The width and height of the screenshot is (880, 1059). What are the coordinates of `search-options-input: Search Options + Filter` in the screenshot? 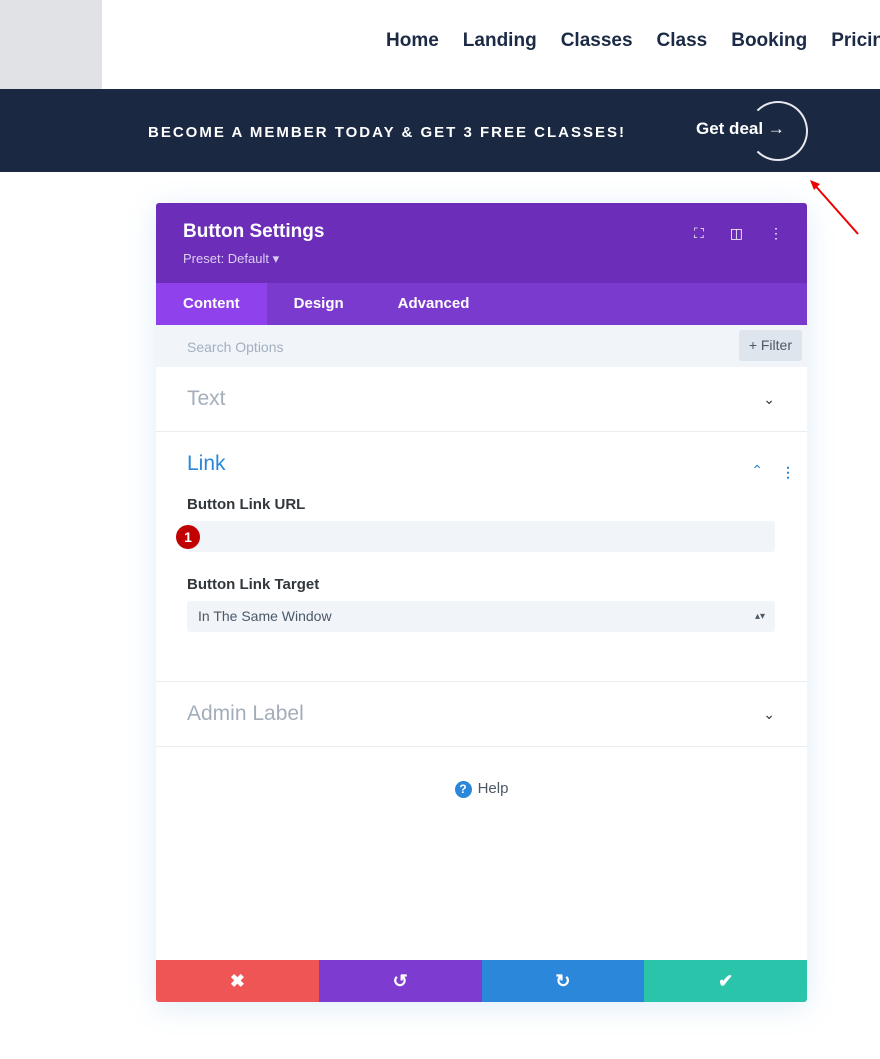 It's located at (481, 346).